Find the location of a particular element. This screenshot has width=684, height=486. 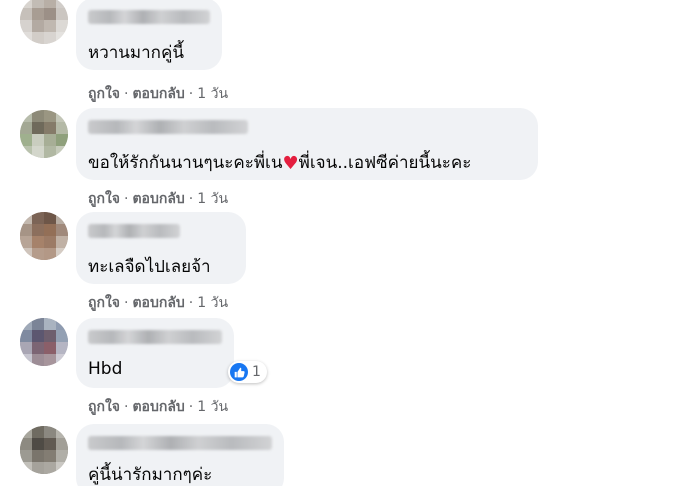

comment-text: Hbd is located at coordinates (105, 369).